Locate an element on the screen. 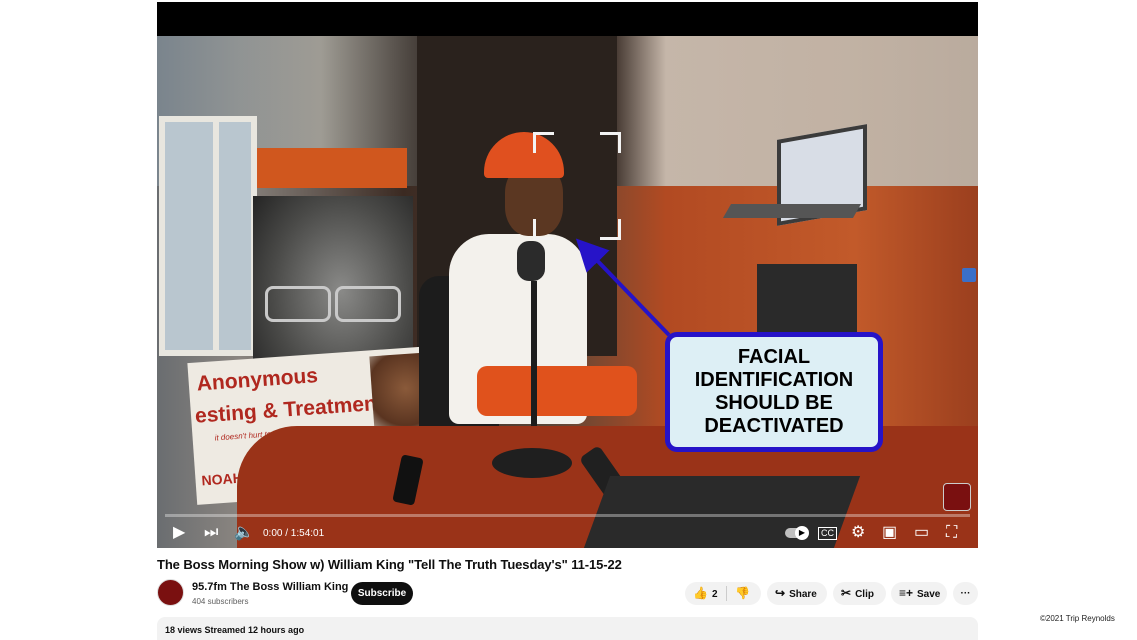 This screenshot has height=640, width=1137. info-card-icon is located at coordinates (969, 275).